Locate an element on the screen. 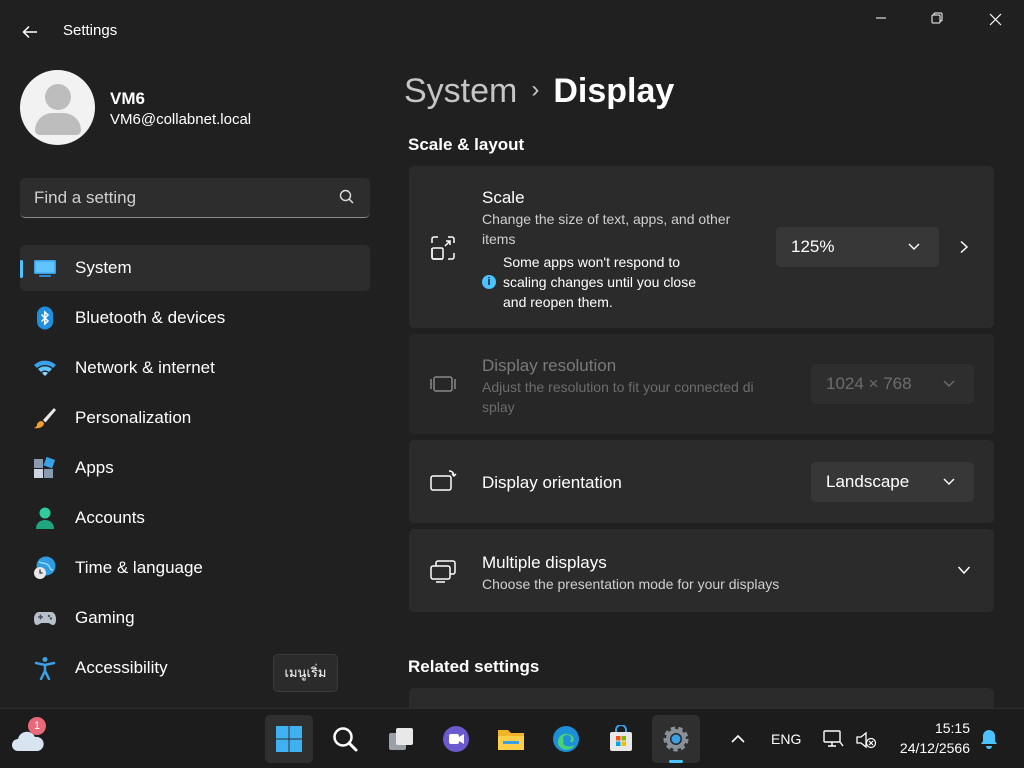 The width and height of the screenshot is (1024, 768). scale-dropdown: 125% is located at coordinates (857, 247).